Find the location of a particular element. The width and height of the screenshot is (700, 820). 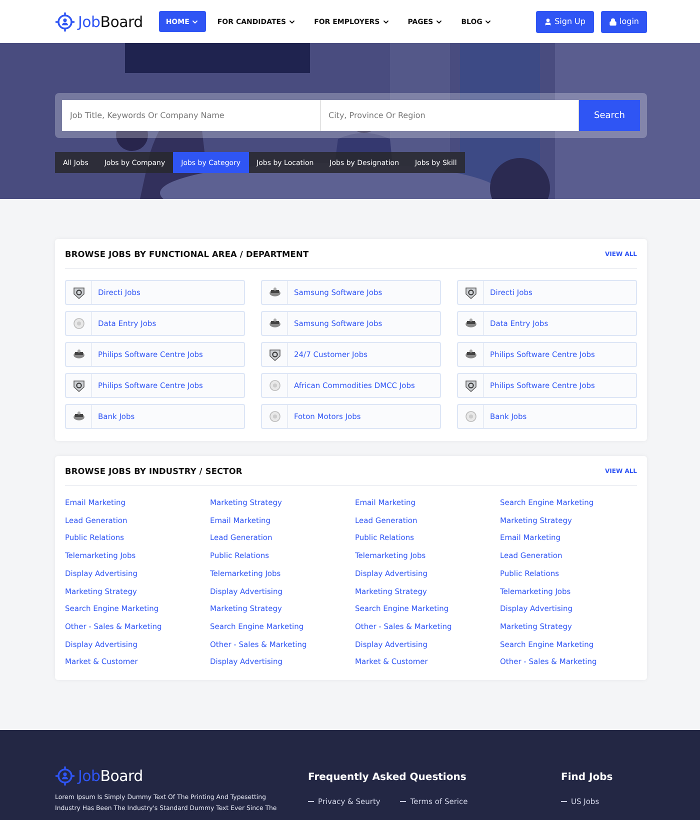

footer-heading: Frequently Asked Questions is located at coordinates (388, 777).